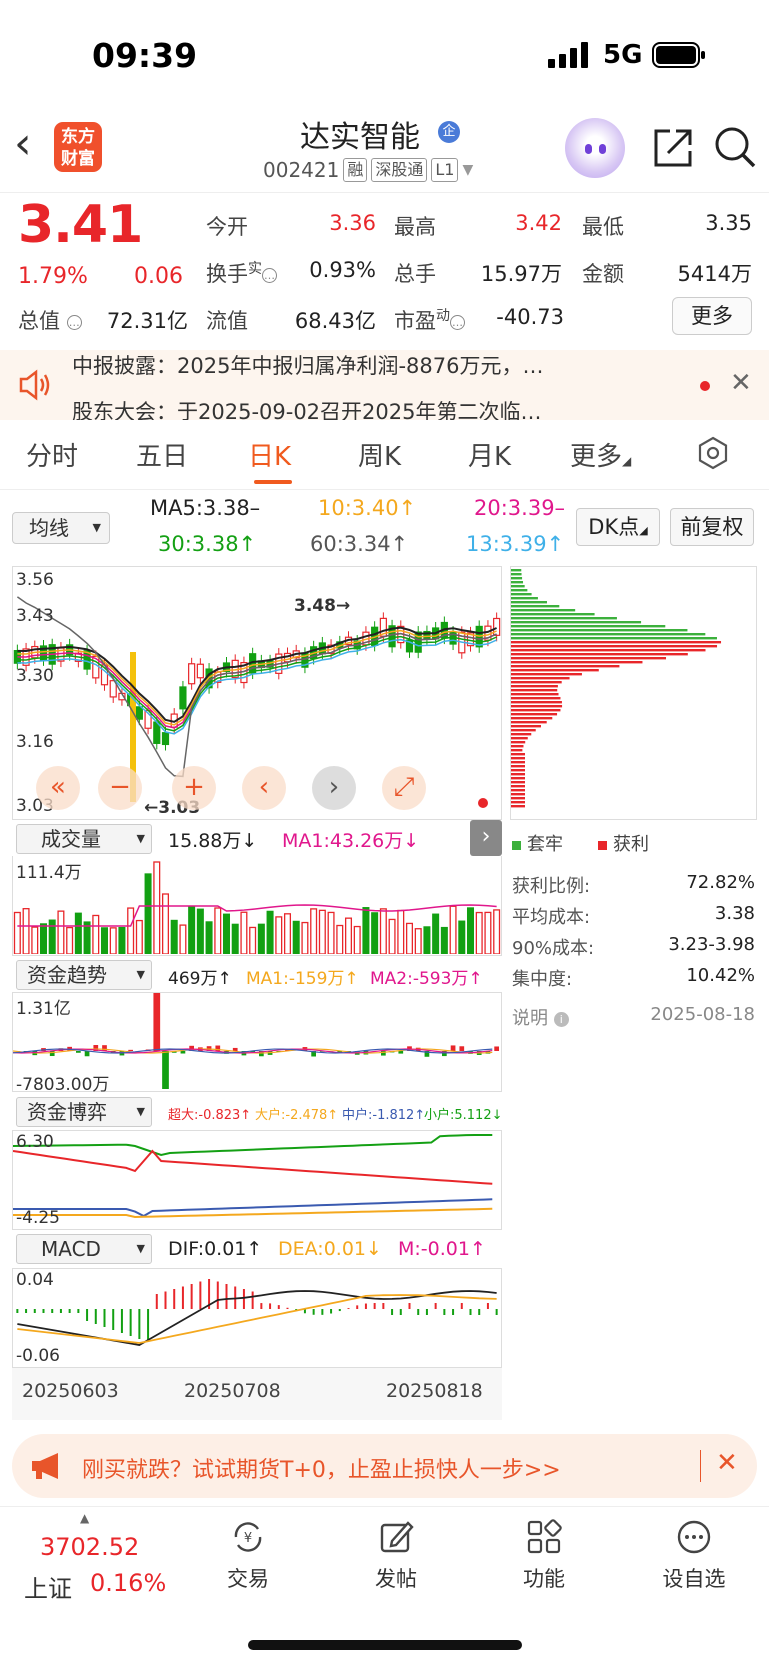 This screenshot has height=1665, width=769. Describe the element at coordinates (335, 321) in the screenshot. I see `float-cap-value: 68.43亿` at that location.